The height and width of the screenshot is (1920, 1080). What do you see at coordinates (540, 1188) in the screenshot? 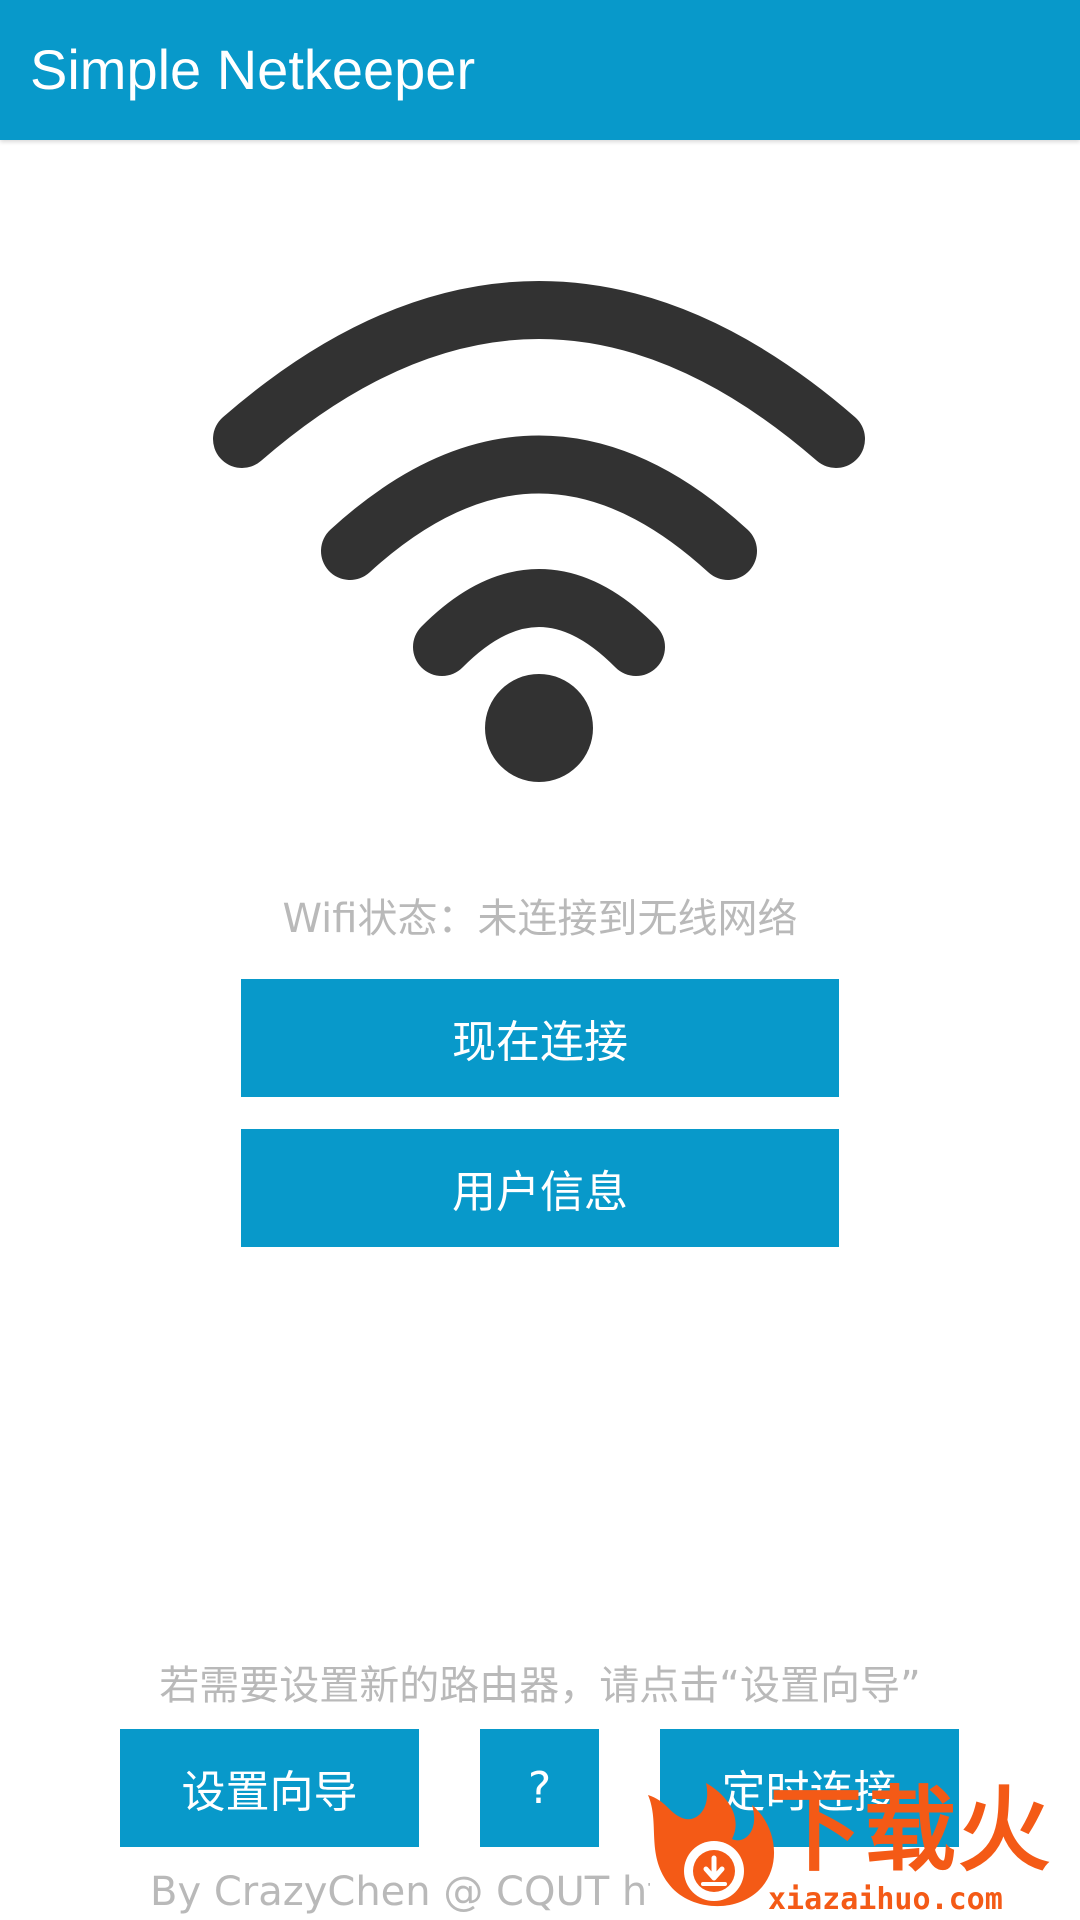
I see `user-info-button: 用户信息` at bounding box center [540, 1188].